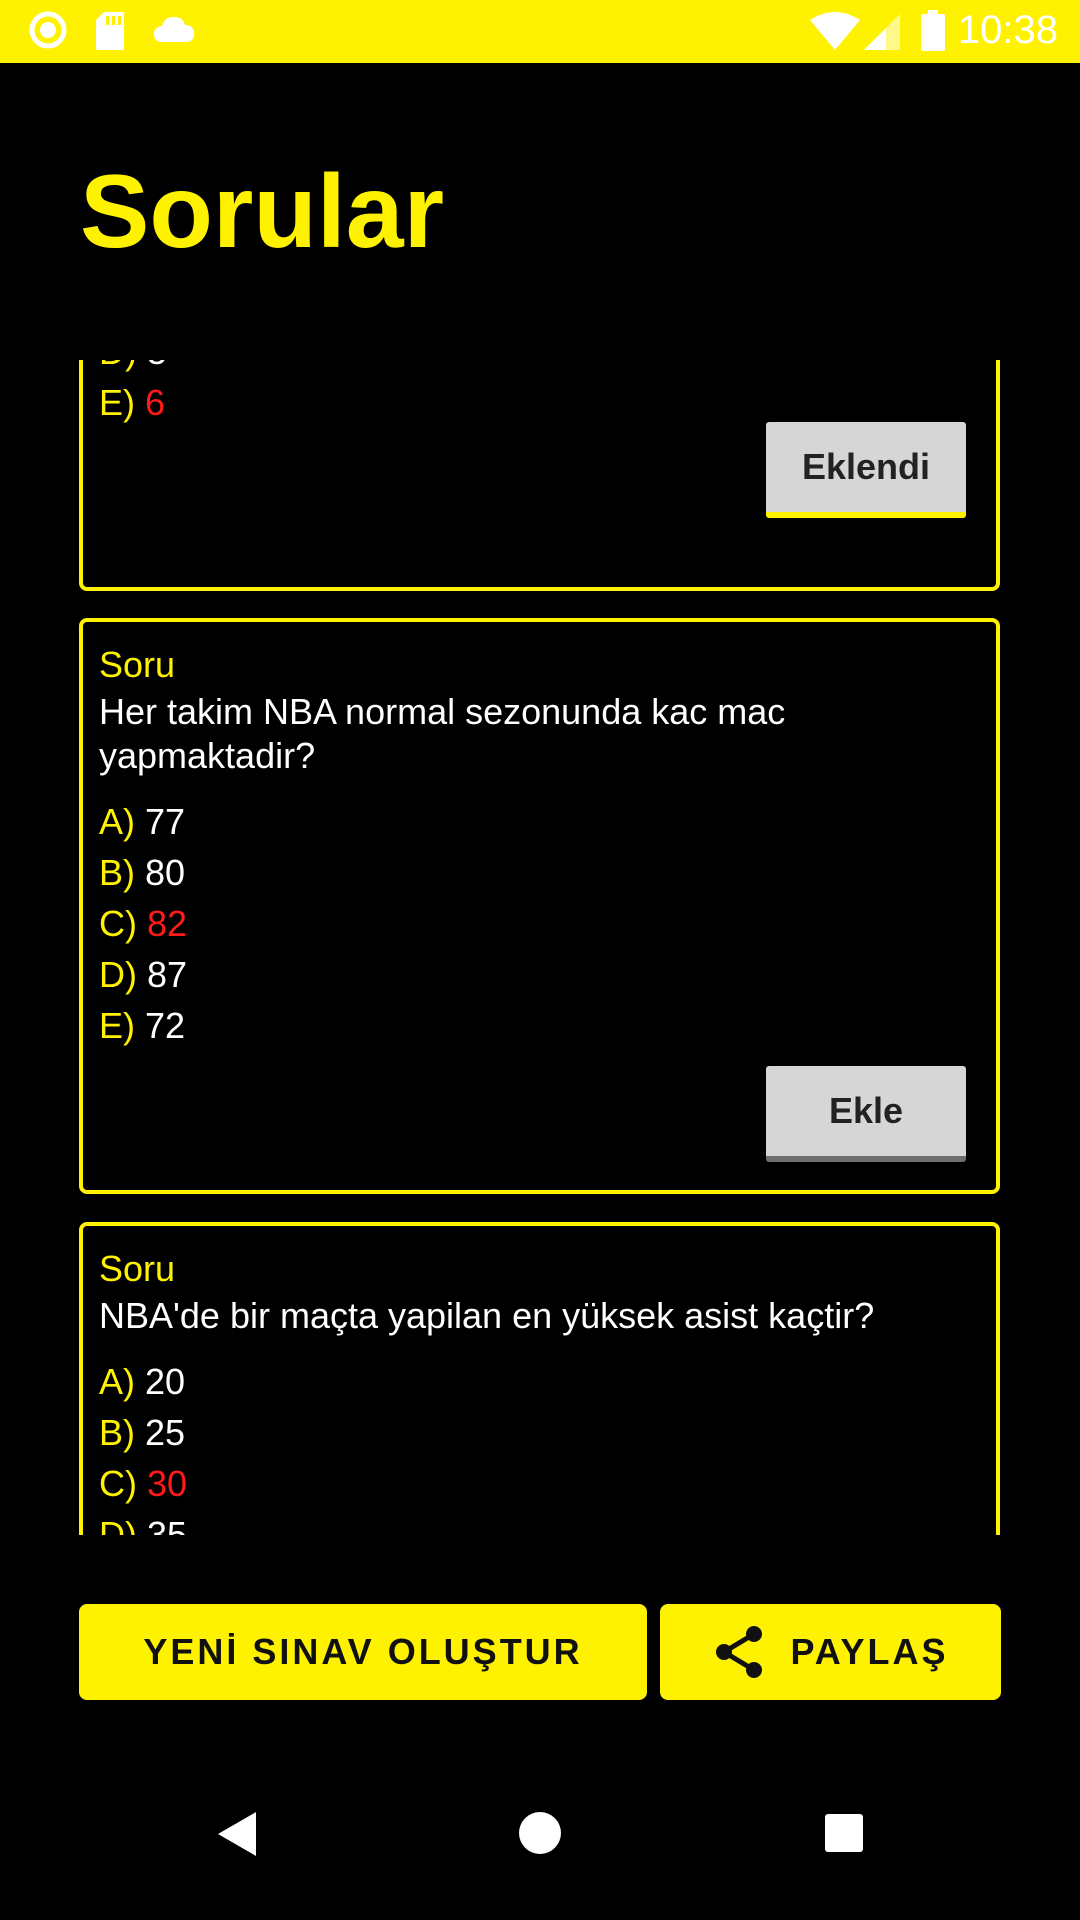 The height and width of the screenshot is (1920, 1080). What do you see at coordinates (866, 470) in the screenshot?
I see `added-button: Eklendi` at bounding box center [866, 470].